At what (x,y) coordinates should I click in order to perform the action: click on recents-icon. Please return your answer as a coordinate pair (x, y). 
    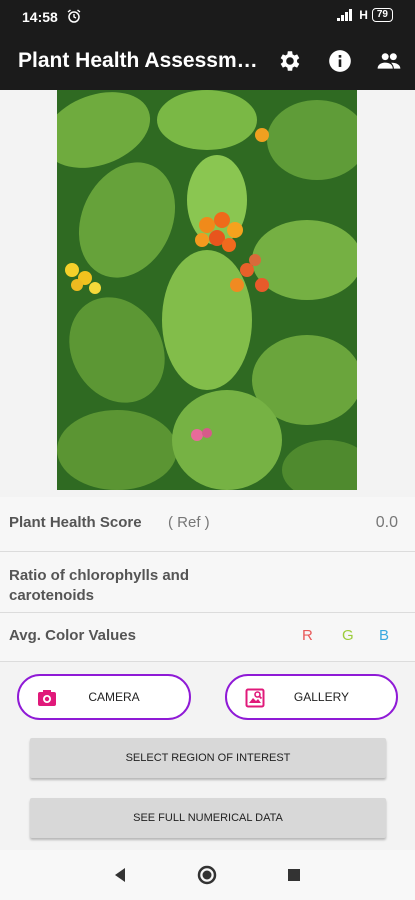
    Looking at the image, I should click on (294, 875).